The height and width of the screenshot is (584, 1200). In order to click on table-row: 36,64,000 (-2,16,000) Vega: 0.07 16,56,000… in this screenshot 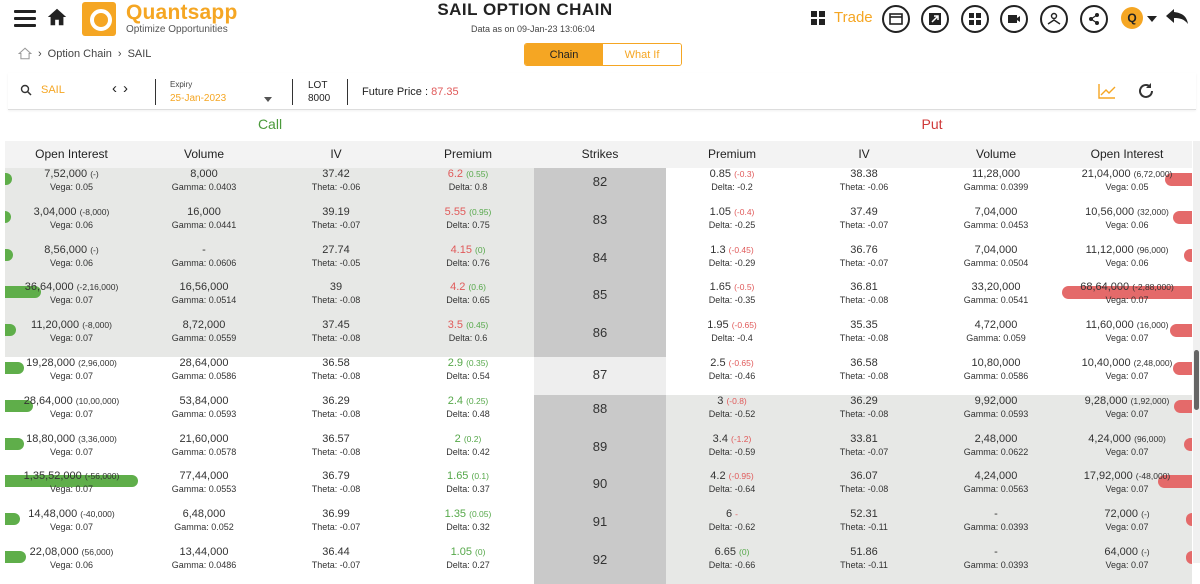, I will do `click(598, 300)`.